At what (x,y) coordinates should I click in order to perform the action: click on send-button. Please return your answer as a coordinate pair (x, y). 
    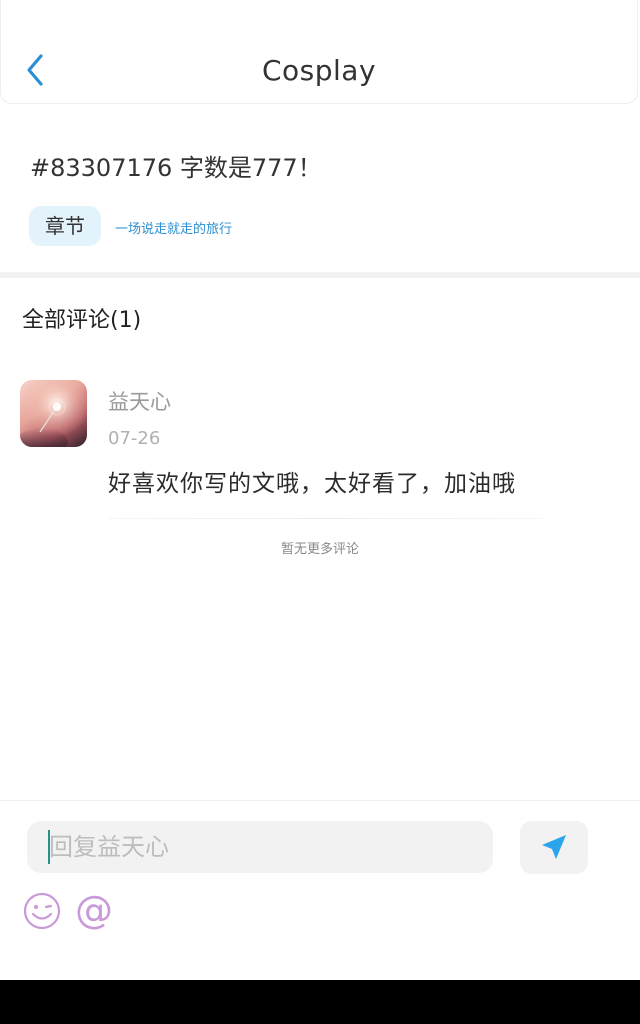
    Looking at the image, I should click on (554, 847).